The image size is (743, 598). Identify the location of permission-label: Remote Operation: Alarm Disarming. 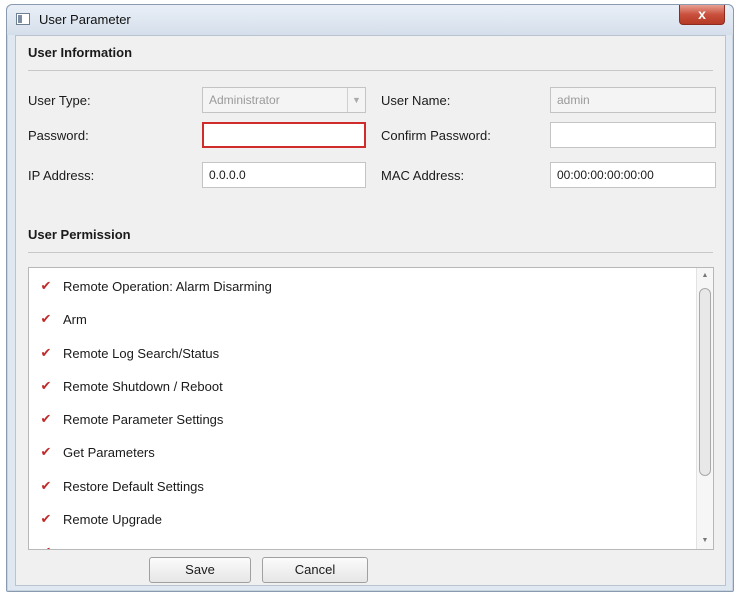
(167, 286).